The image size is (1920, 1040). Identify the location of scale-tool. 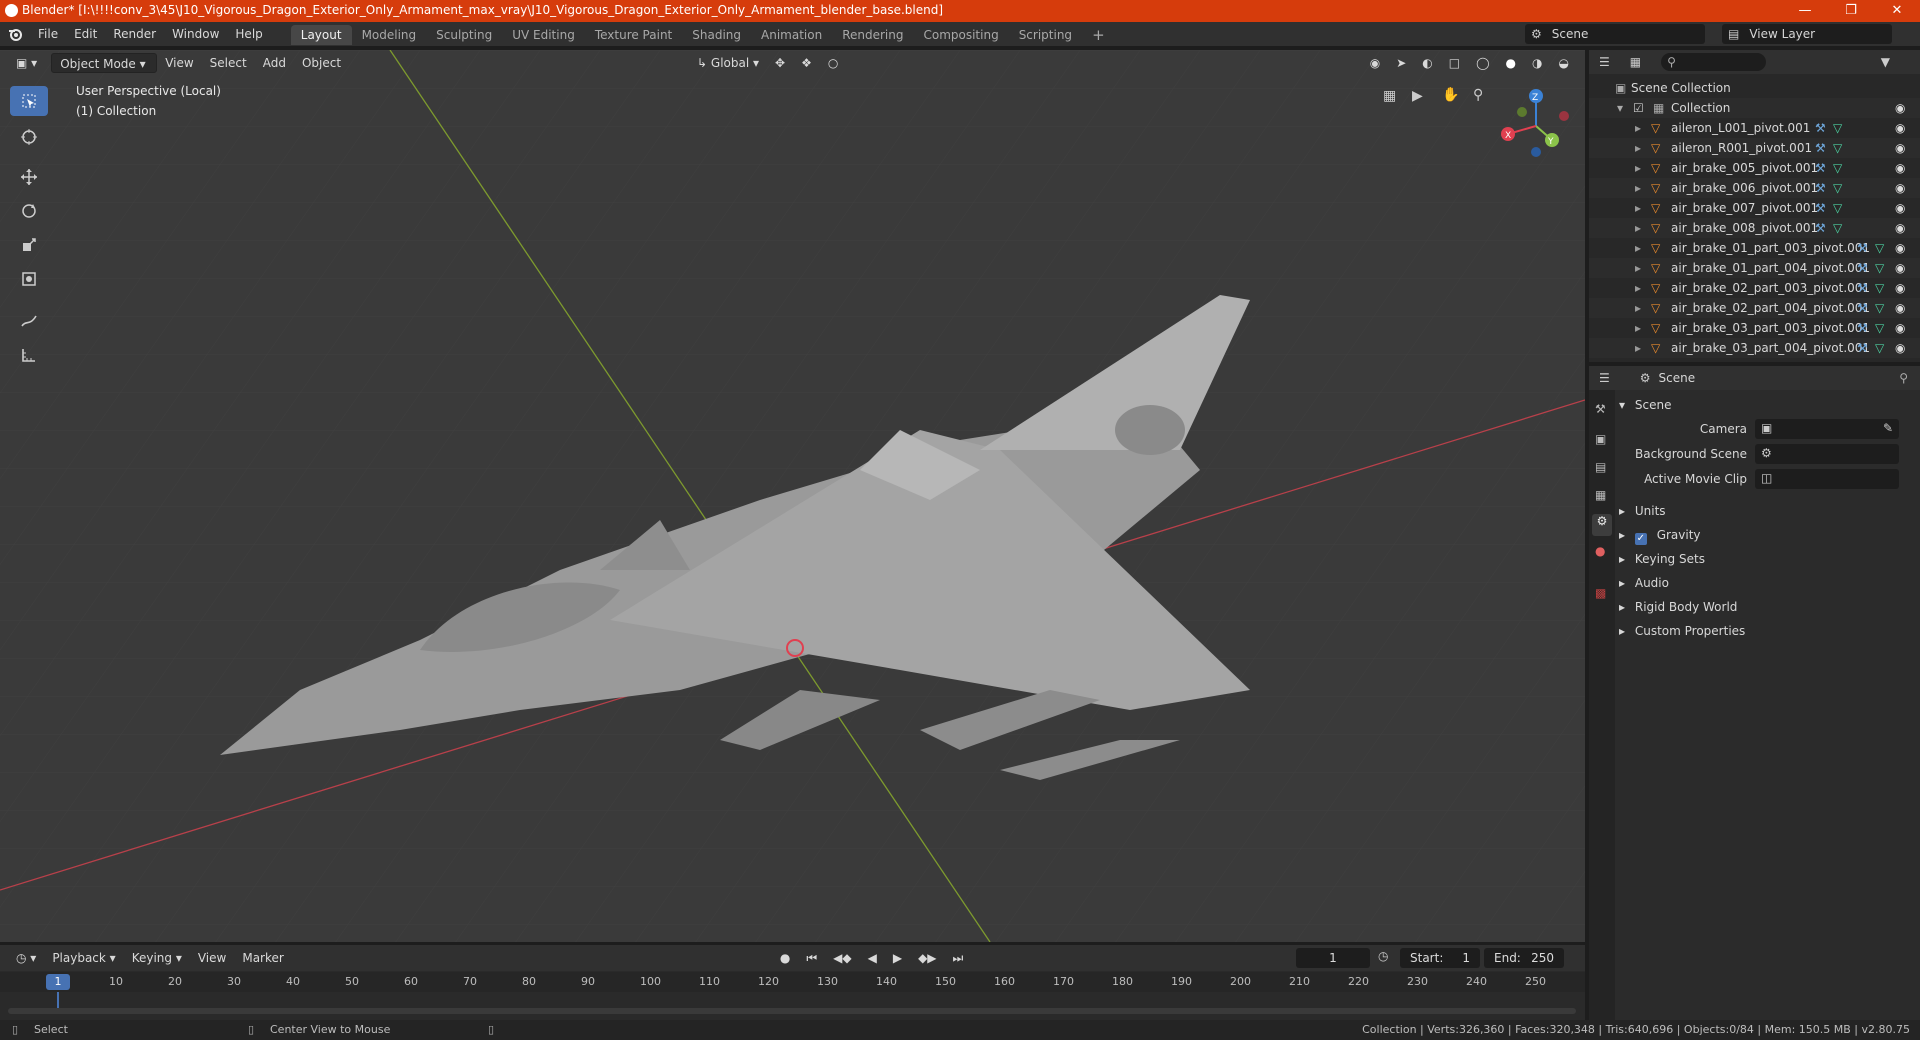
(29, 245).